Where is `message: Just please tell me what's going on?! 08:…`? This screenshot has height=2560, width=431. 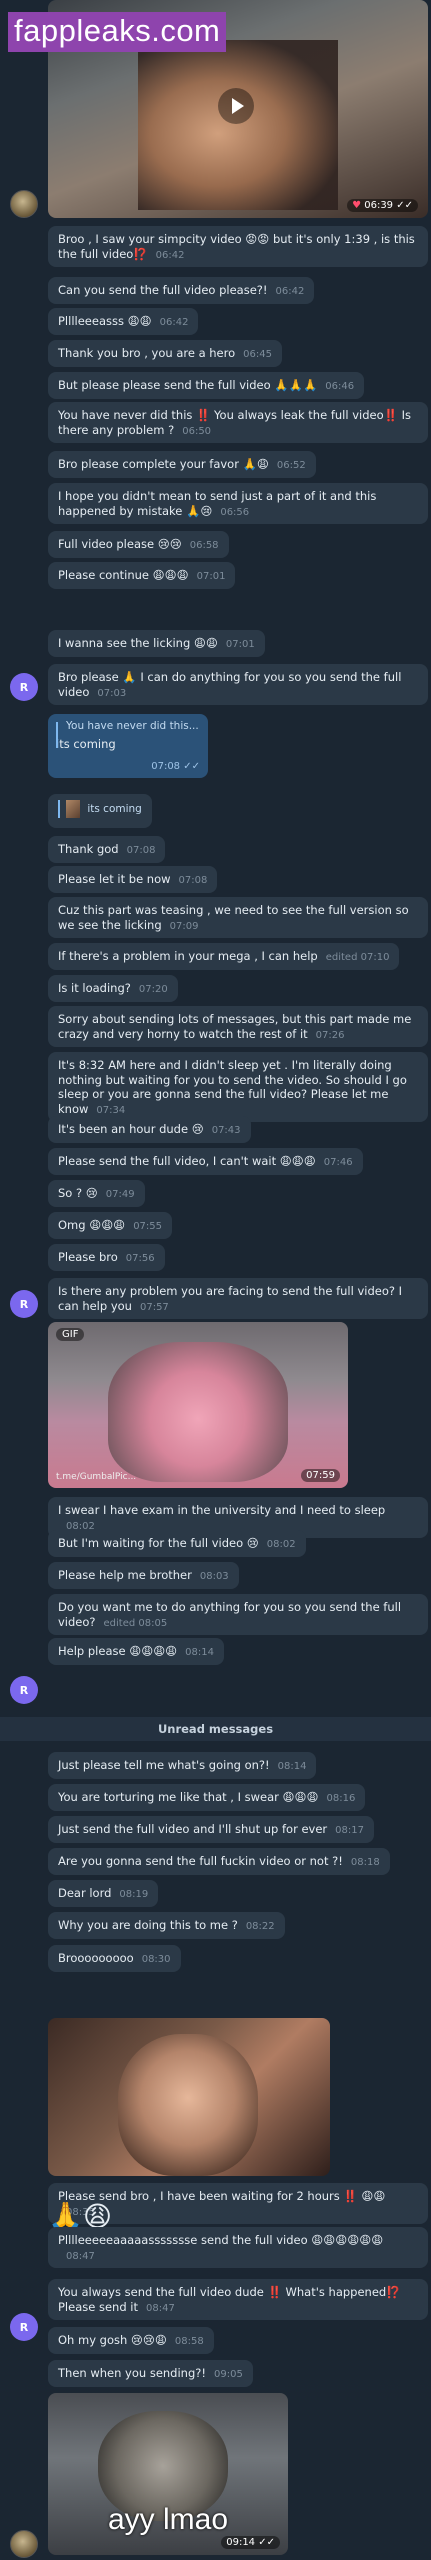
message: Just please tell me what's going on?! 08:… is located at coordinates (238, 1765).